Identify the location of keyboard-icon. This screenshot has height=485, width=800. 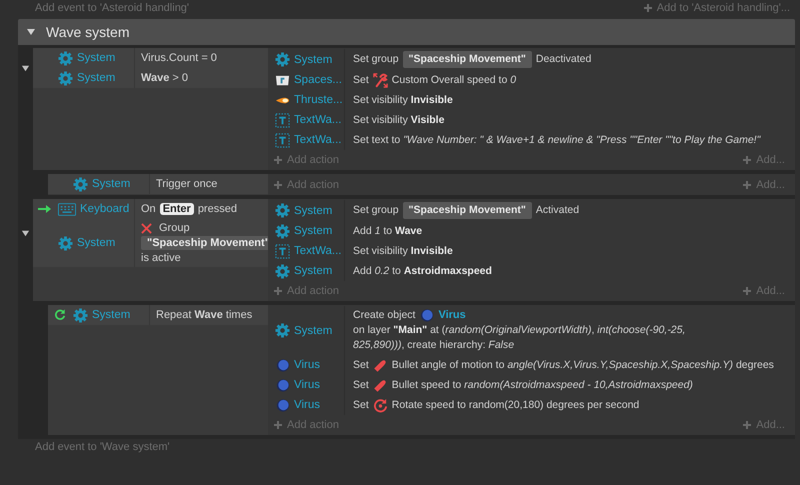
(67, 209).